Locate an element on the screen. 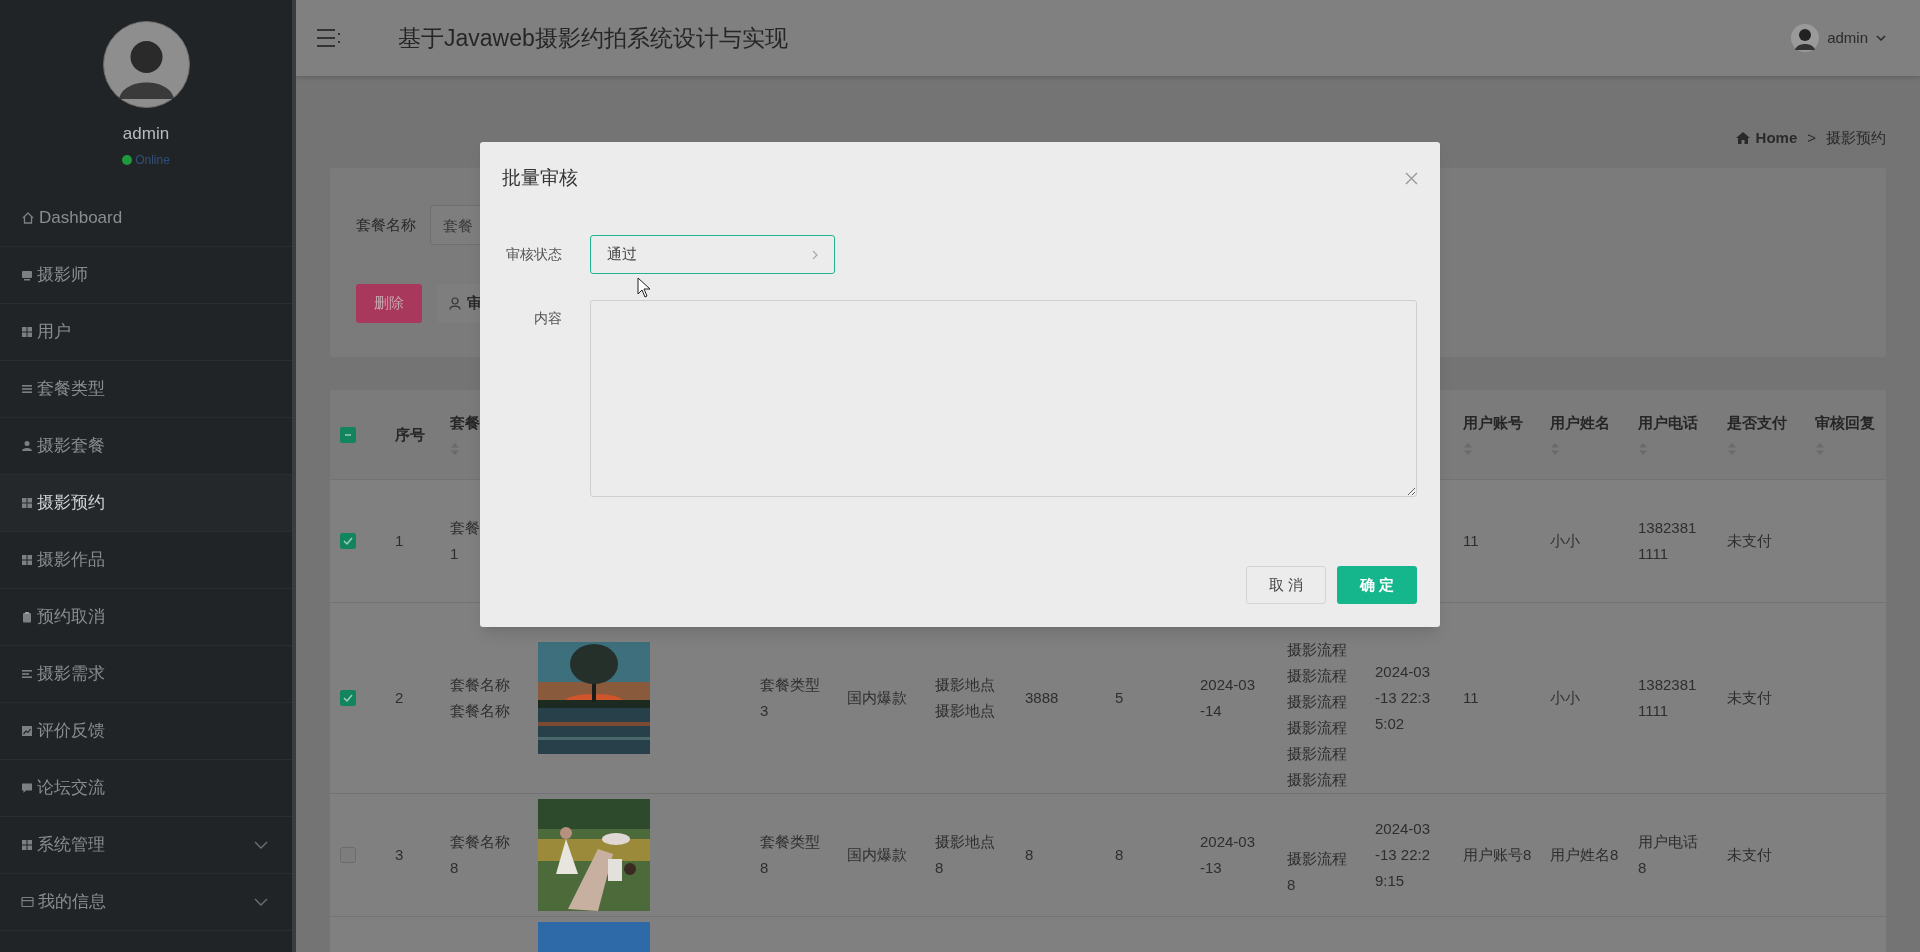 The height and width of the screenshot is (952, 1920). column-header: 套餐 is located at coordinates (465, 422).